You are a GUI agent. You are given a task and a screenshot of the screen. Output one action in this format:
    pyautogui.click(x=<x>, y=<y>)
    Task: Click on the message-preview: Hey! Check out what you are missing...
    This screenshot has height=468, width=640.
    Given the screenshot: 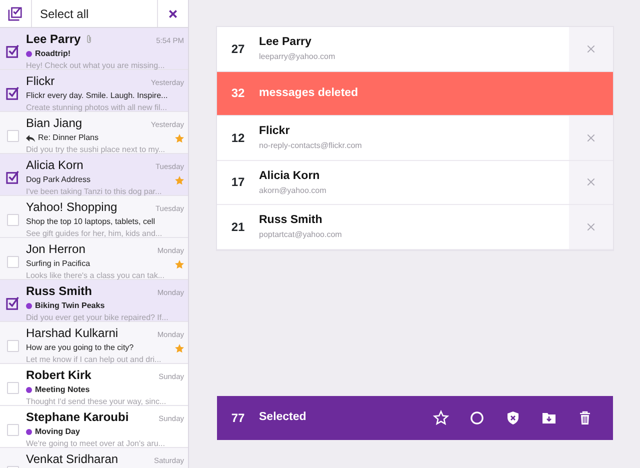 What is the action you would take?
    pyautogui.click(x=96, y=66)
    